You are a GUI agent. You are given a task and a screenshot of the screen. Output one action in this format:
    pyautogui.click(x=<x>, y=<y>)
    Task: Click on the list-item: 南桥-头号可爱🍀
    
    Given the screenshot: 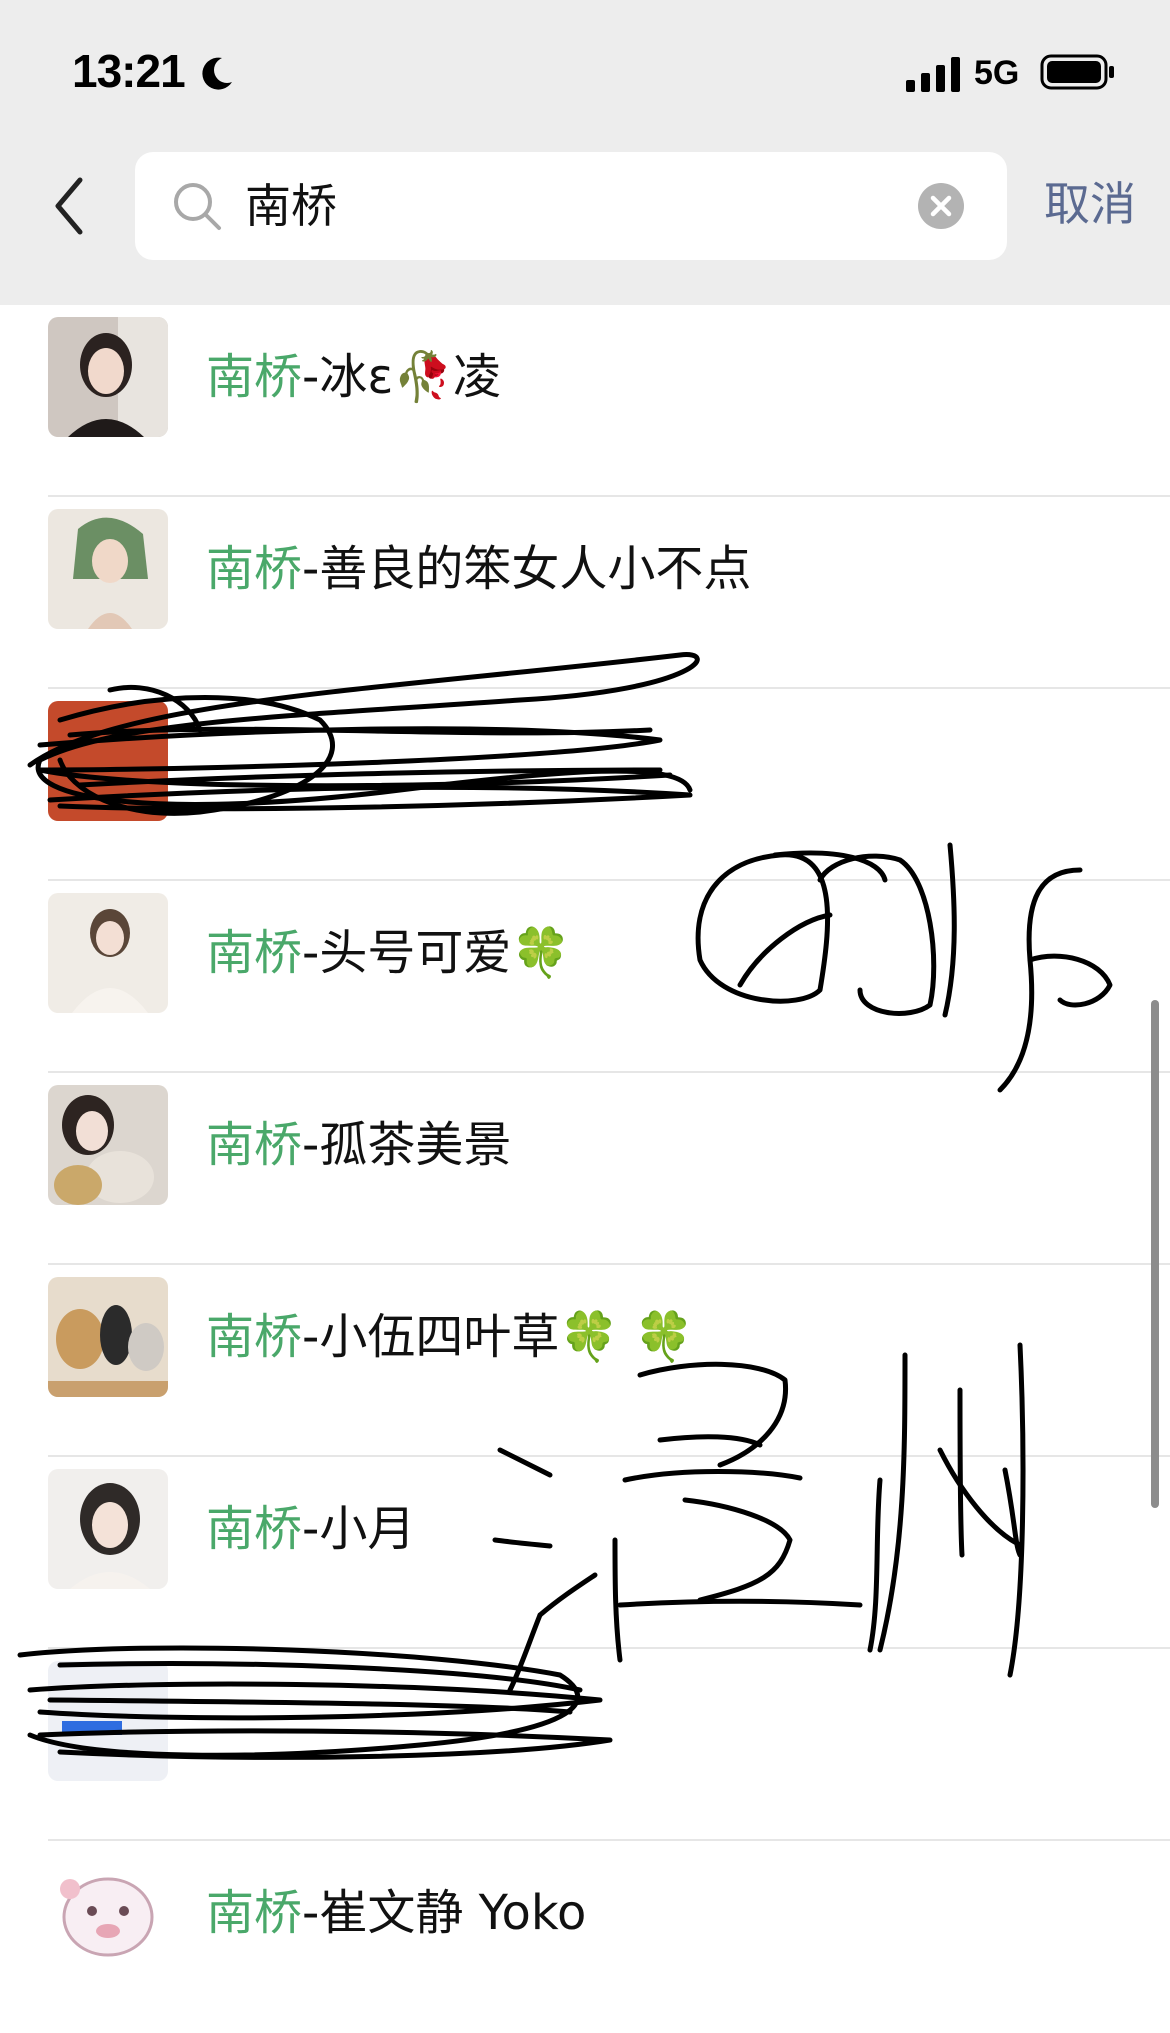 What is the action you would take?
    pyautogui.click(x=585, y=977)
    